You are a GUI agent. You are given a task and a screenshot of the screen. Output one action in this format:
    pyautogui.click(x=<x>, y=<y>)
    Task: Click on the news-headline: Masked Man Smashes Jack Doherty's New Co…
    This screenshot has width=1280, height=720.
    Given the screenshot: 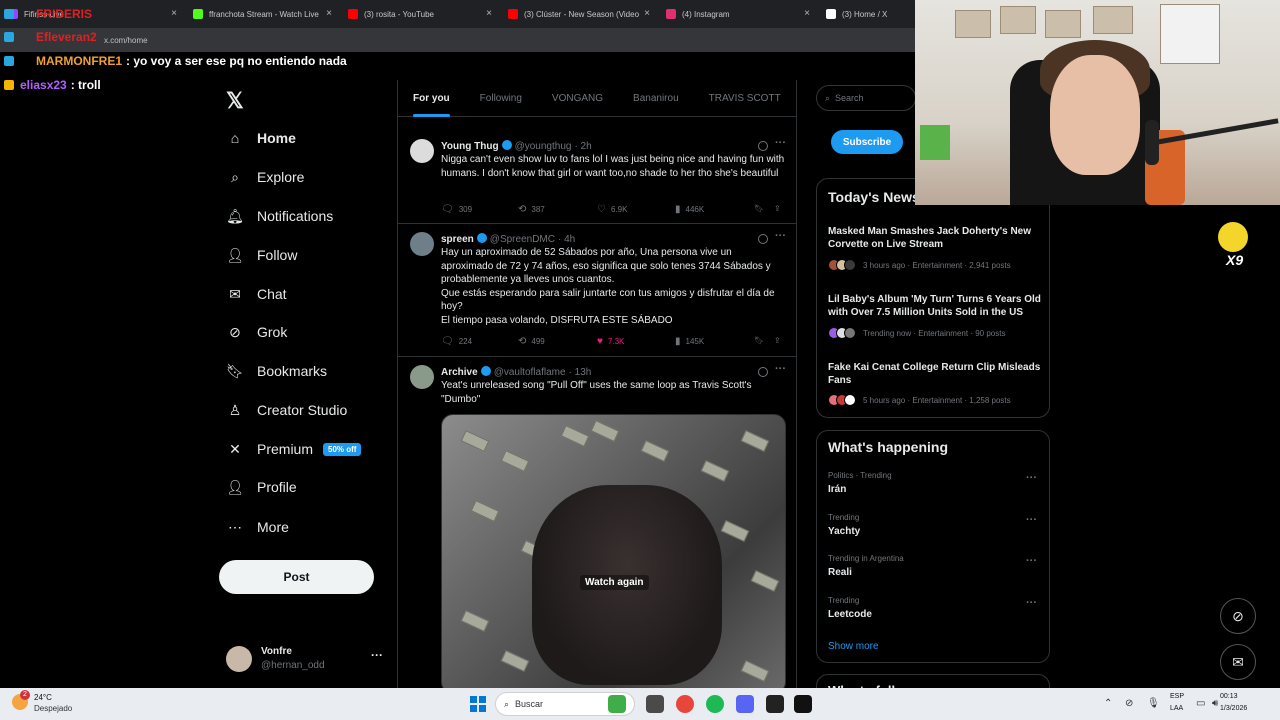 What is the action you would take?
    pyautogui.click(x=935, y=238)
    